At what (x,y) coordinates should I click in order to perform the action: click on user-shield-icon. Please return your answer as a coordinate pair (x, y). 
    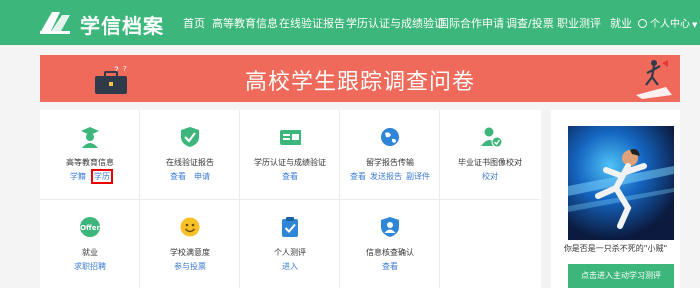
    Looking at the image, I should click on (390, 227).